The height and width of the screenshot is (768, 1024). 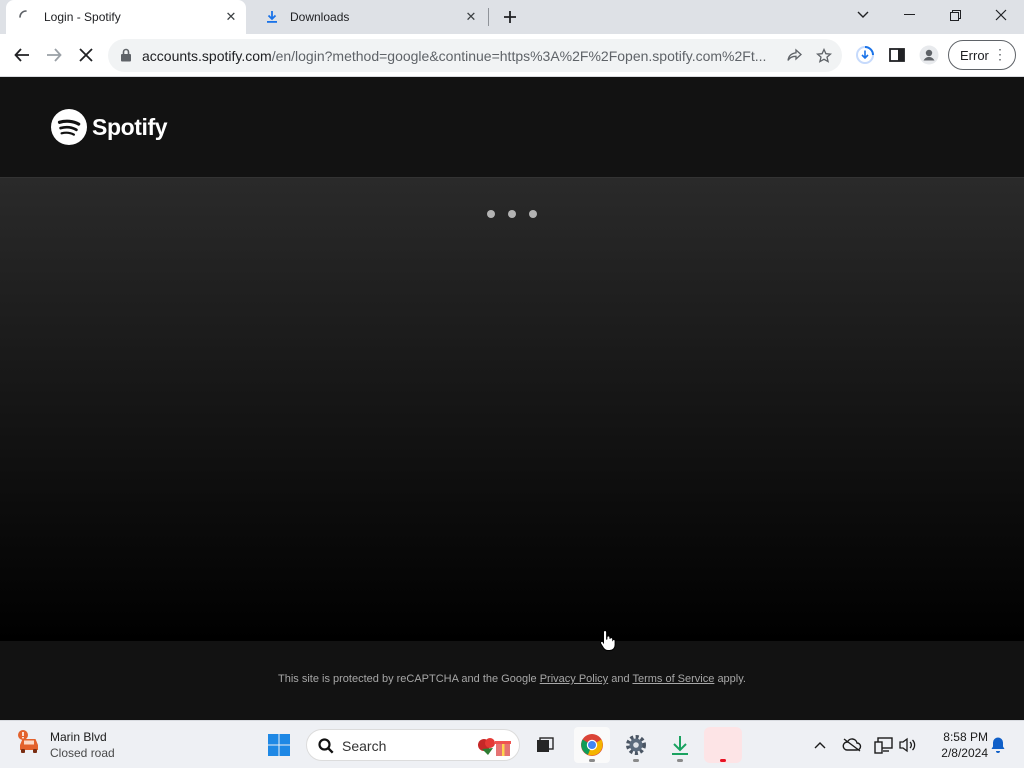 What do you see at coordinates (126, 17) in the screenshot?
I see `tab-login-spotify: Login - Spotify ✕` at bounding box center [126, 17].